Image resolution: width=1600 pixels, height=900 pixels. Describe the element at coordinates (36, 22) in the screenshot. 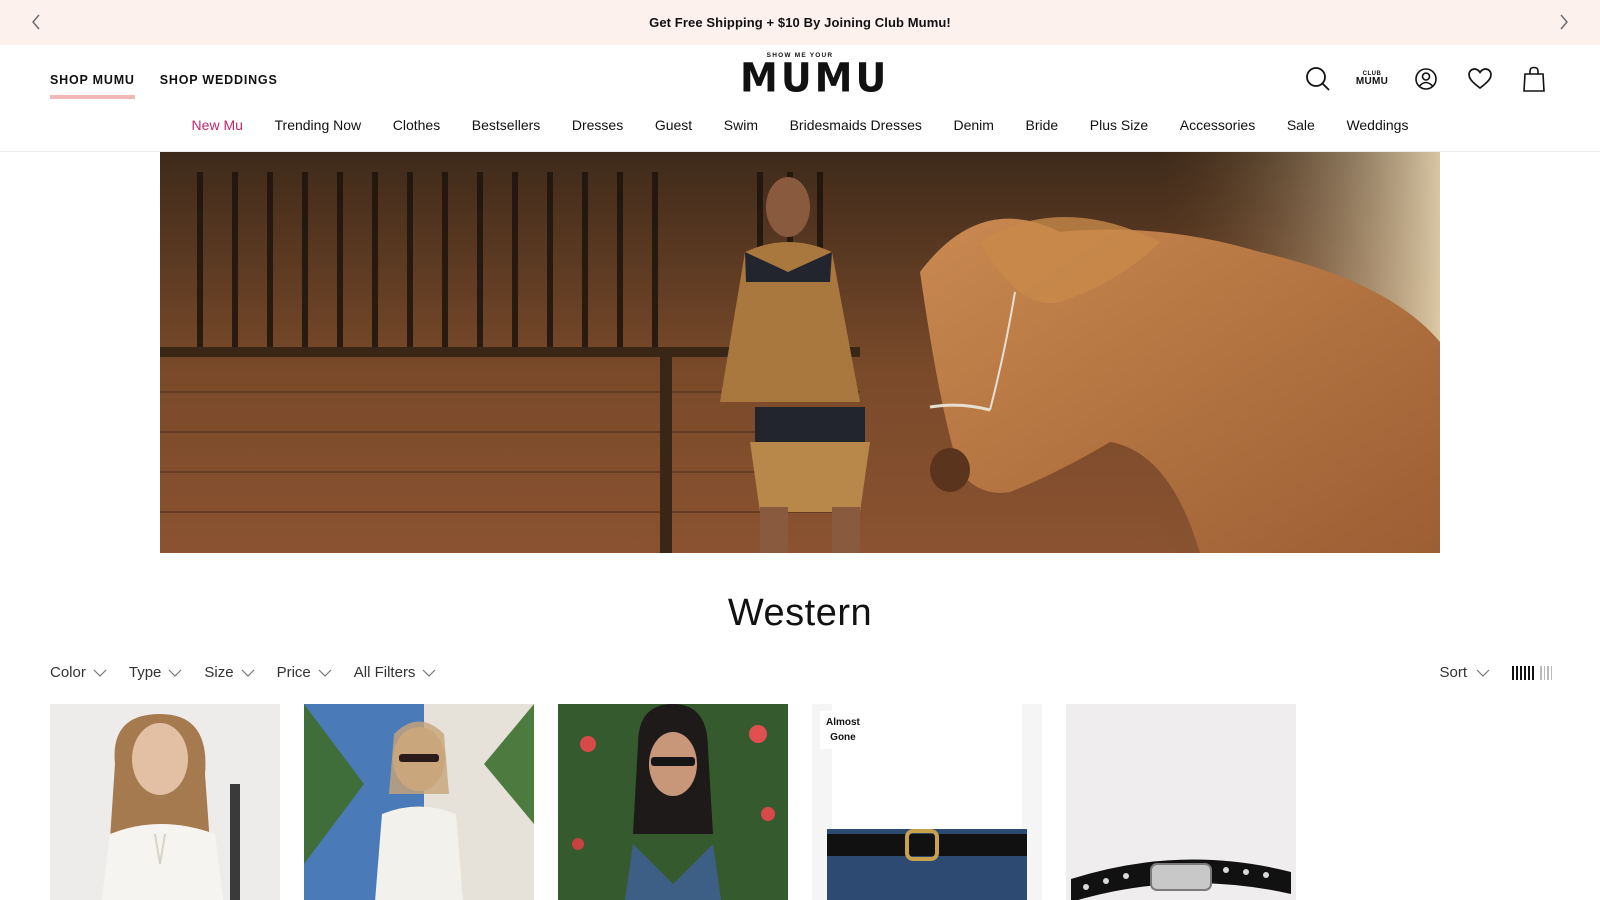

I see `chevron-left-icon` at that location.